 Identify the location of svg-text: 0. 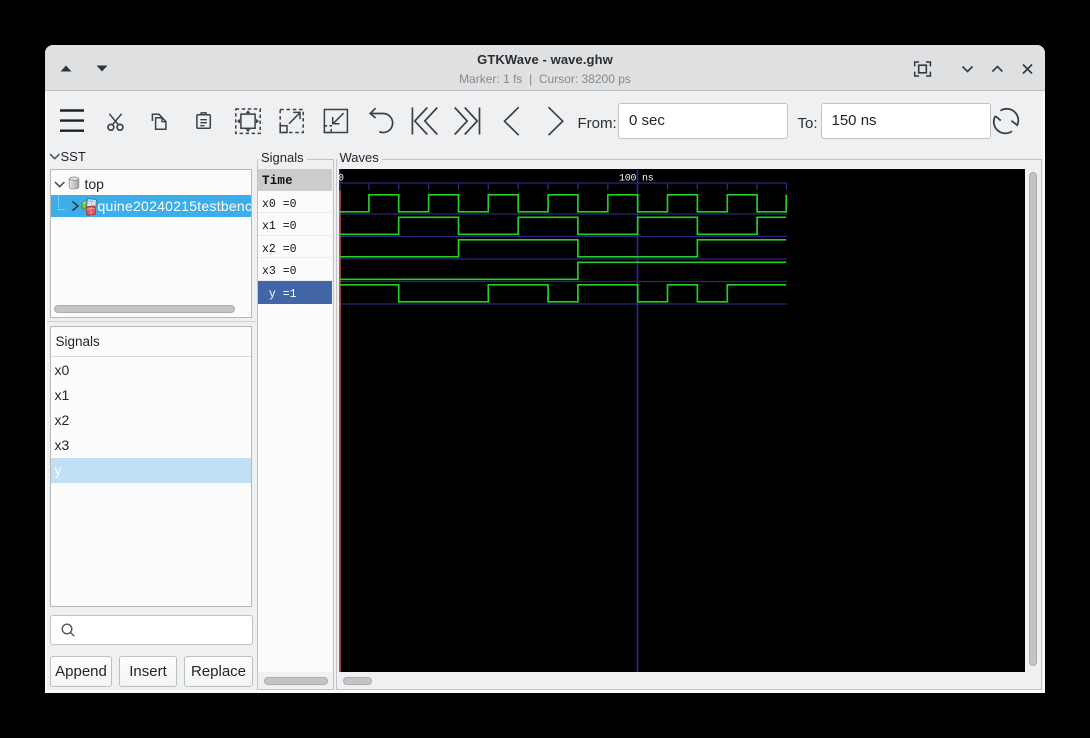
(341, 178).